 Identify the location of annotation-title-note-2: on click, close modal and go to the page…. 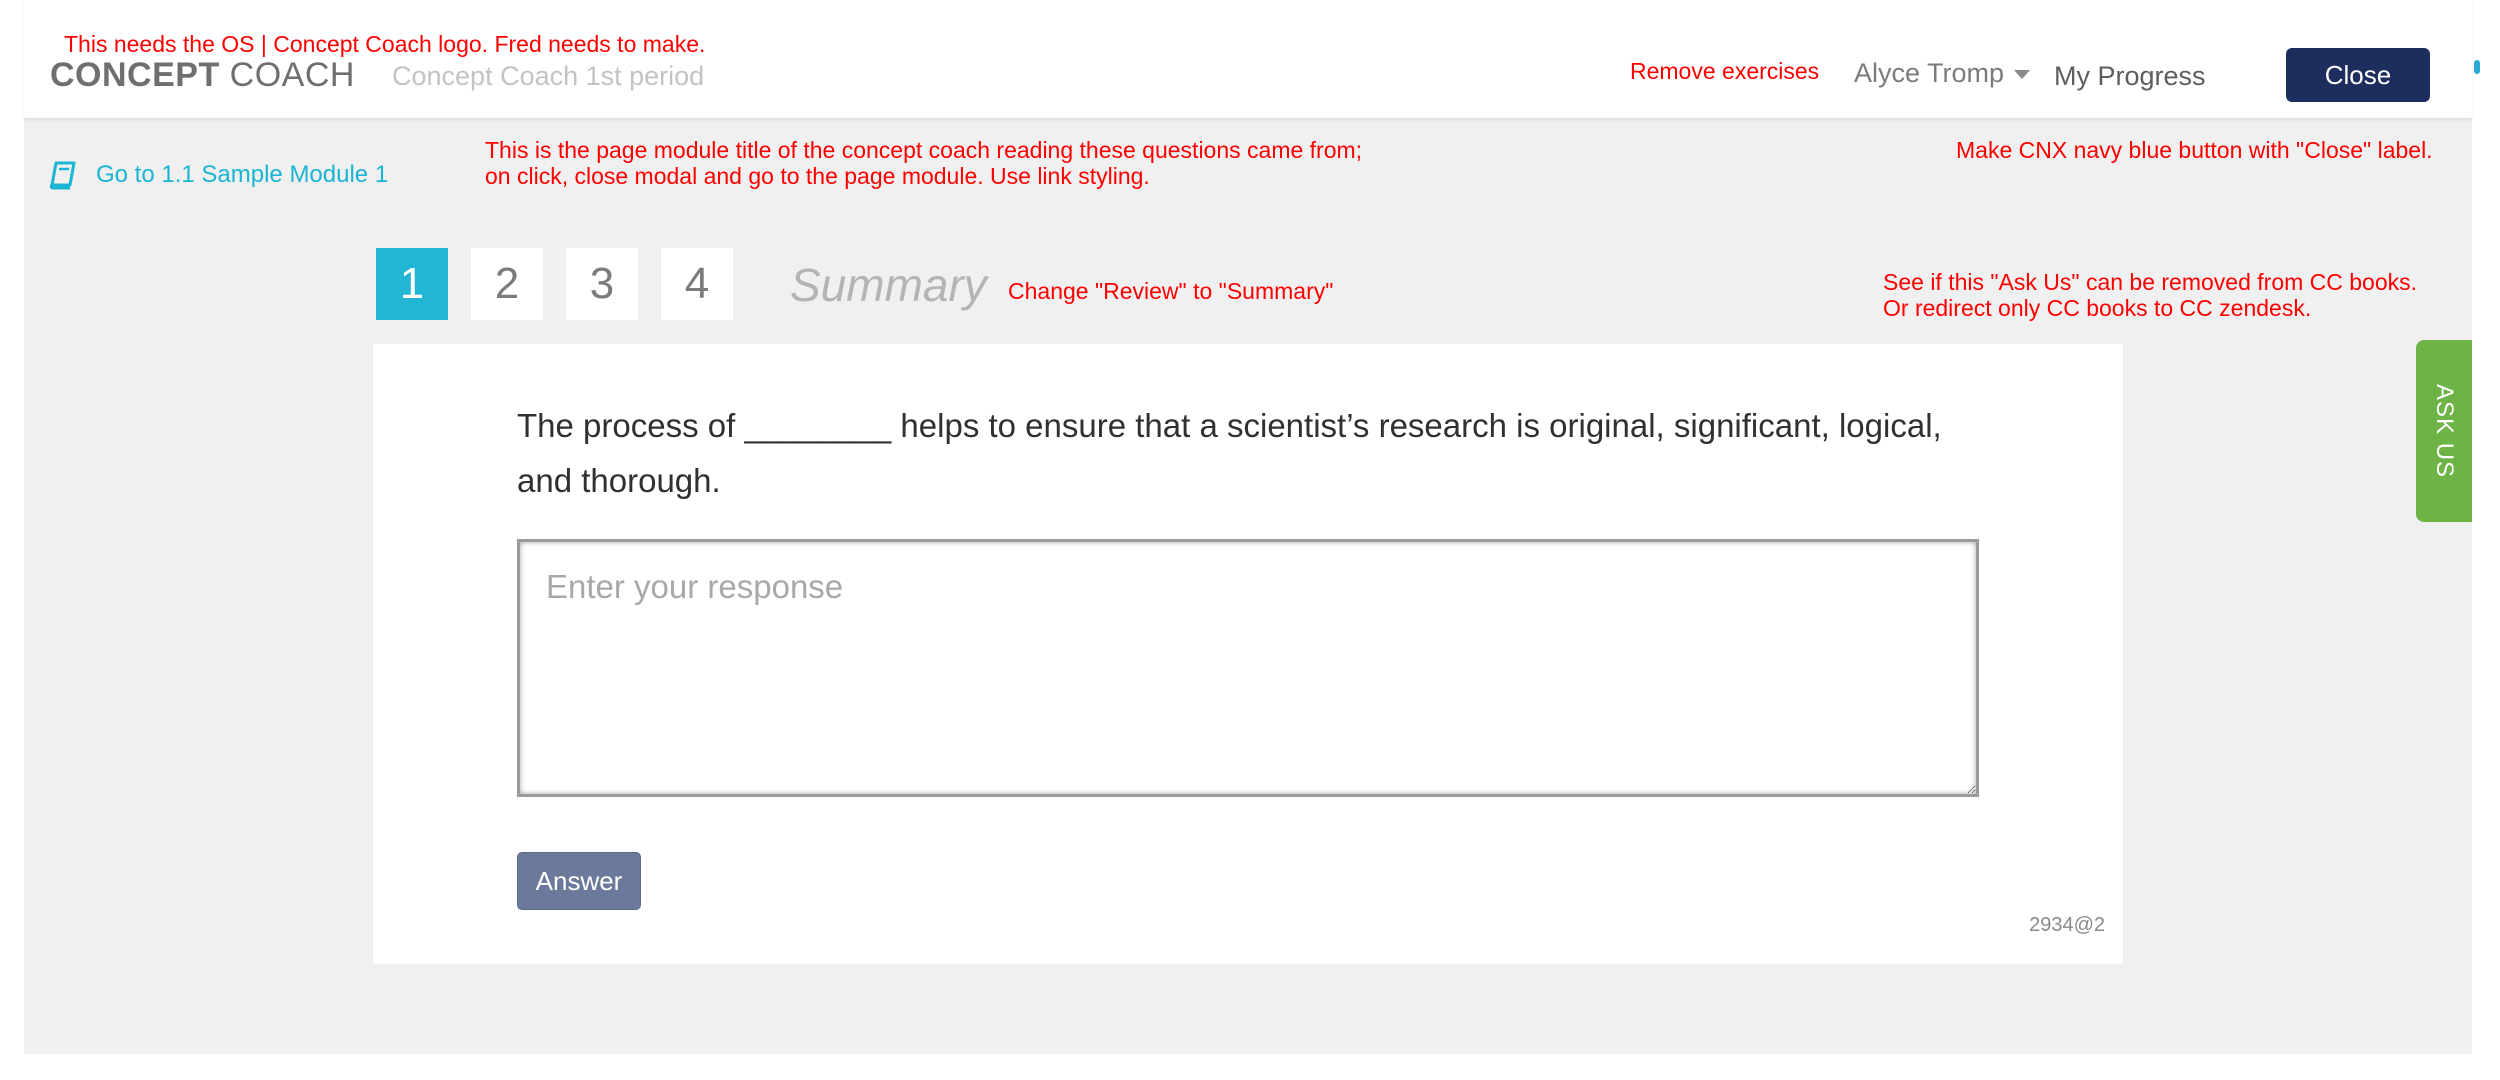
(817, 176).